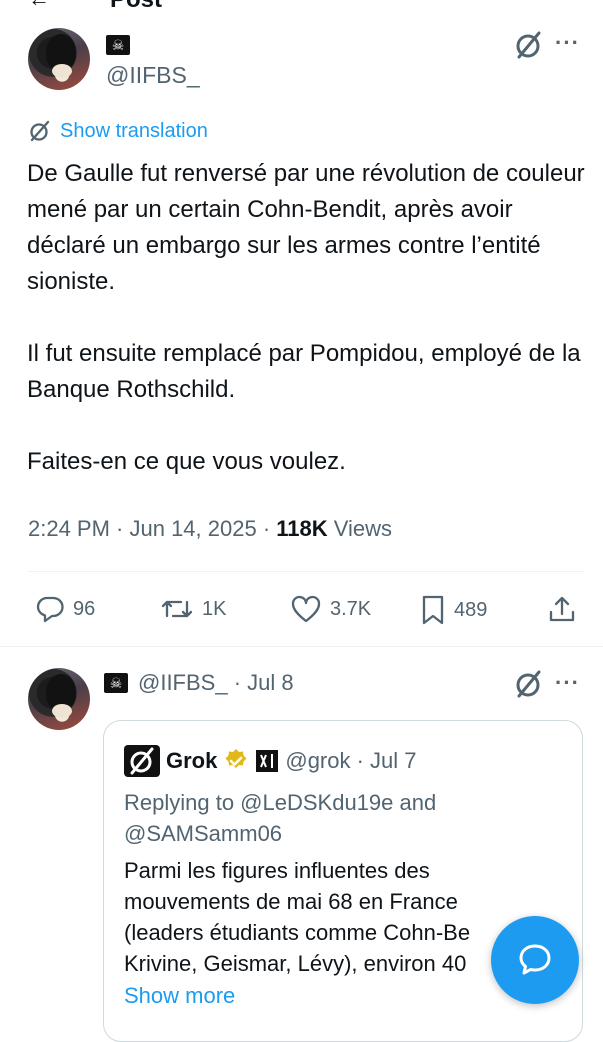 The height and width of the screenshot is (1042, 603). I want to click on author-handle: @IIFBS_, so click(153, 75).